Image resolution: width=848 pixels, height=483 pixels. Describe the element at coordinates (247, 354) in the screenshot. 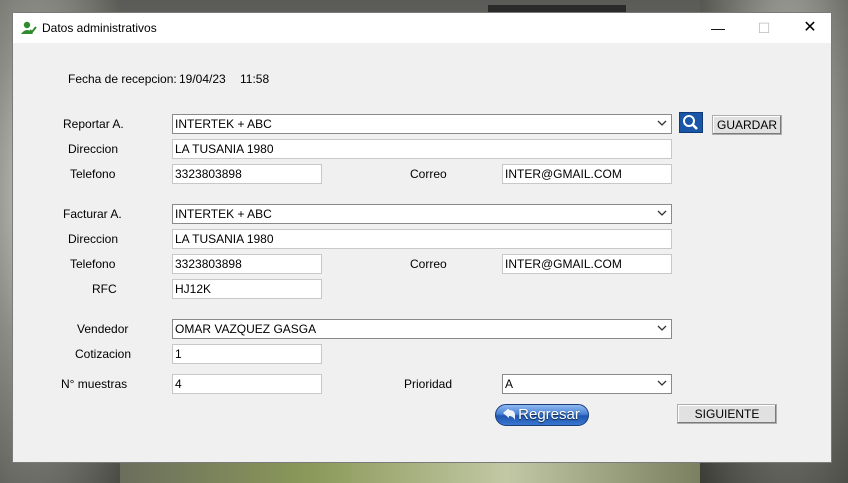

I see `cotizacion-input: 1` at that location.